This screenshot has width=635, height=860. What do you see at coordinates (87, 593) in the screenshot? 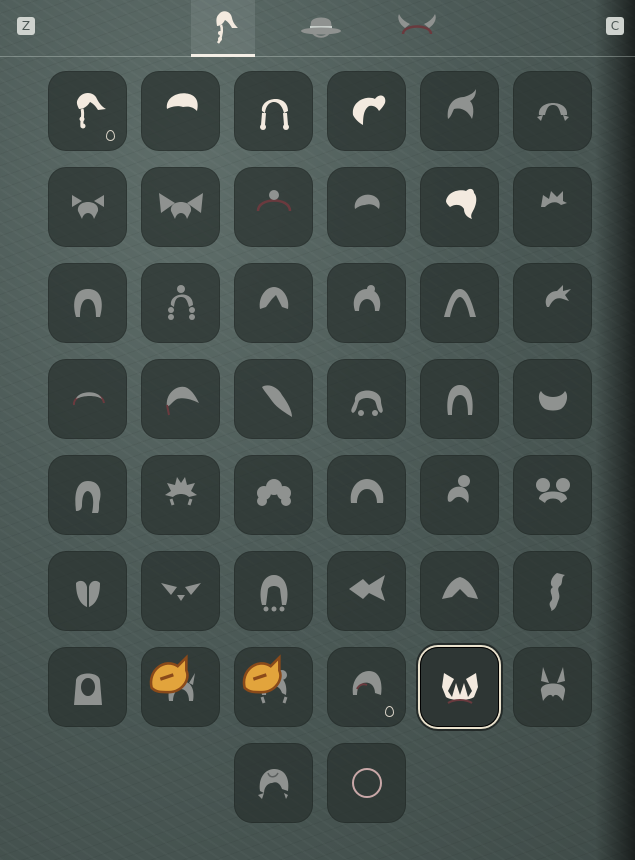
I see `hair-split-icon` at bounding box center [87, 593].